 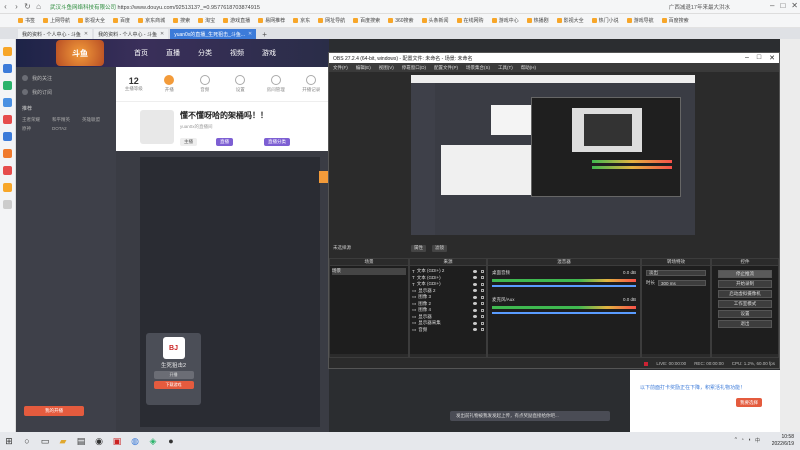 What do you see at coordinates (7, 170) in the screenshot?
I see `news-icon` at bounding box center [7, 170].